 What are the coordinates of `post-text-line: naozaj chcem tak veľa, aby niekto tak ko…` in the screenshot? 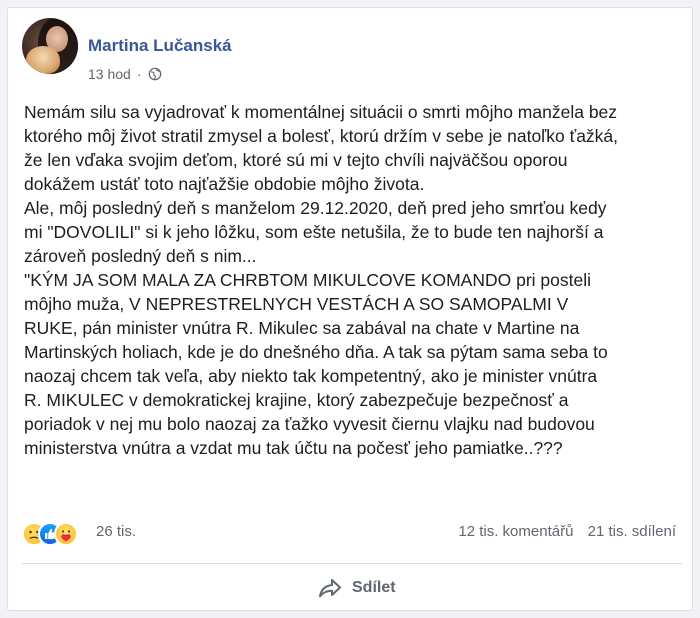 It's located at (311, 376).